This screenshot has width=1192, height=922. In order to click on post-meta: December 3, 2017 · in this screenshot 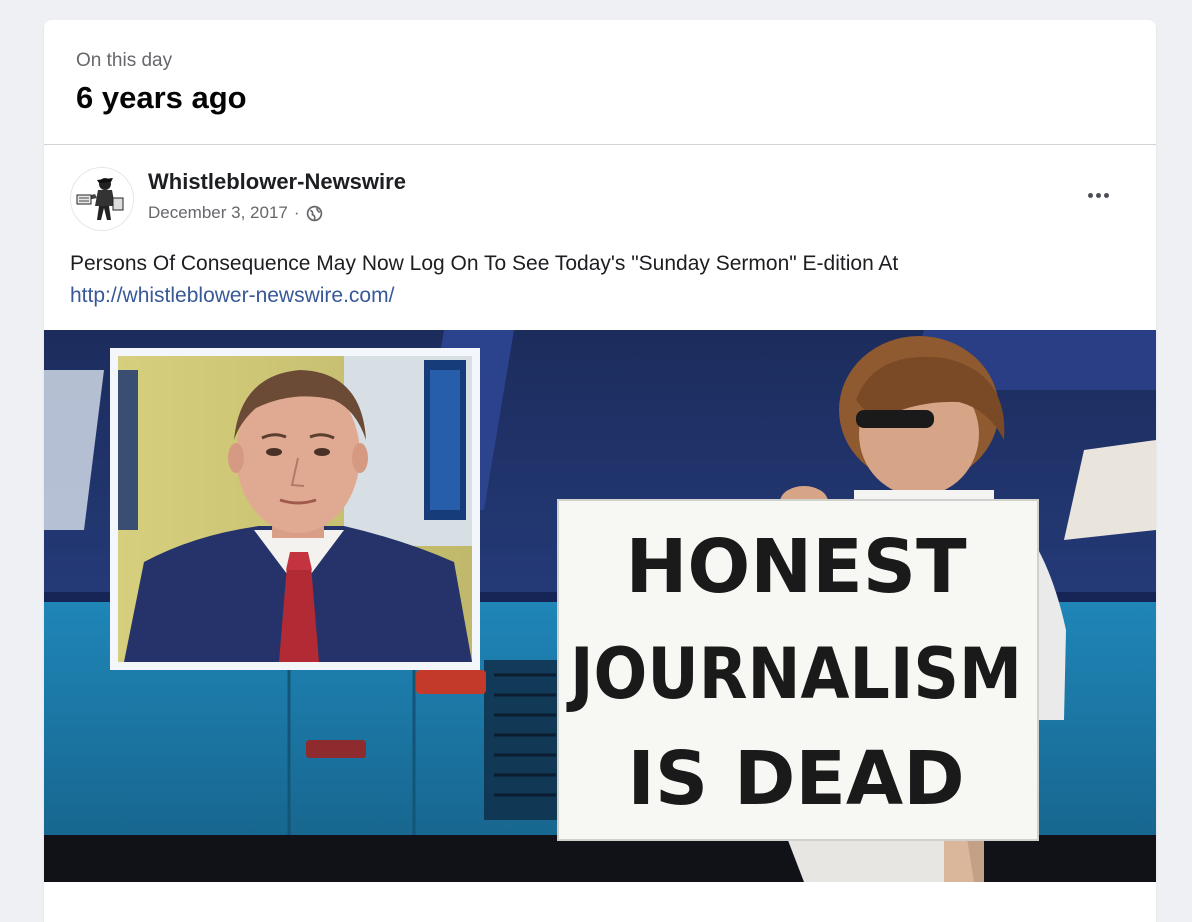, I will do `click(235, 213)`.